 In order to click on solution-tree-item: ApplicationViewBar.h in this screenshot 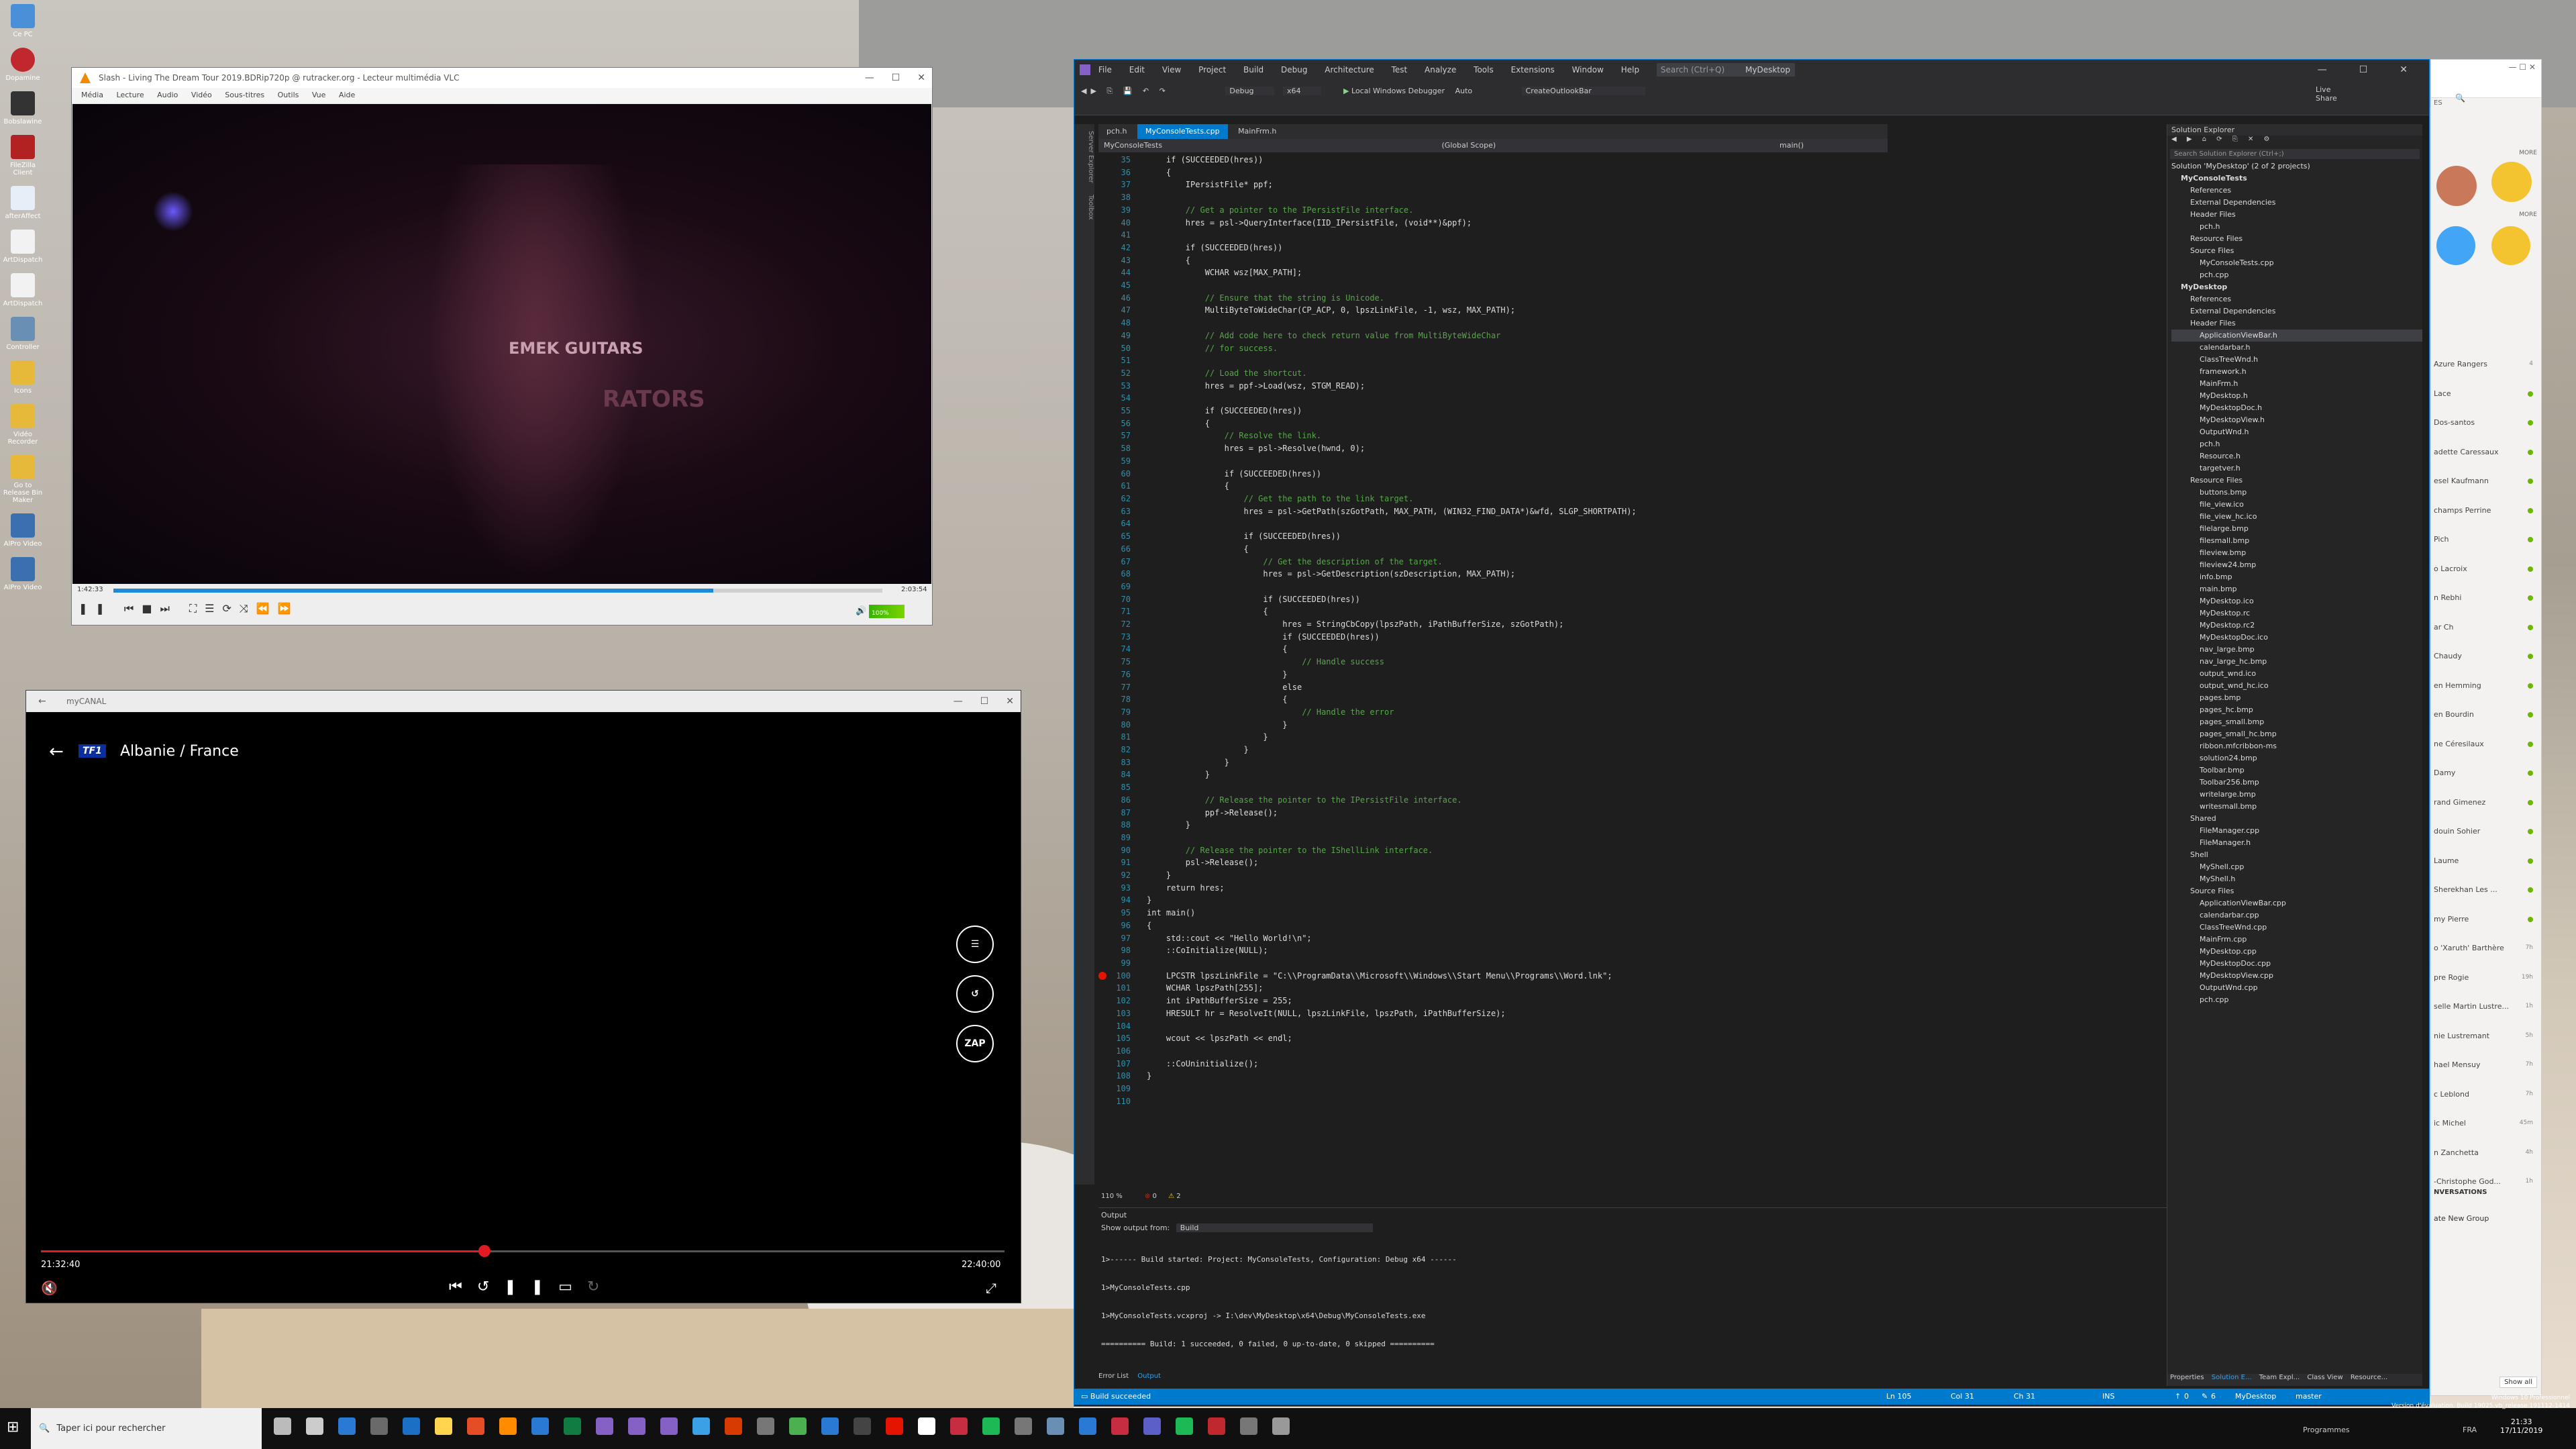, I will do `click(2296, 336)`.